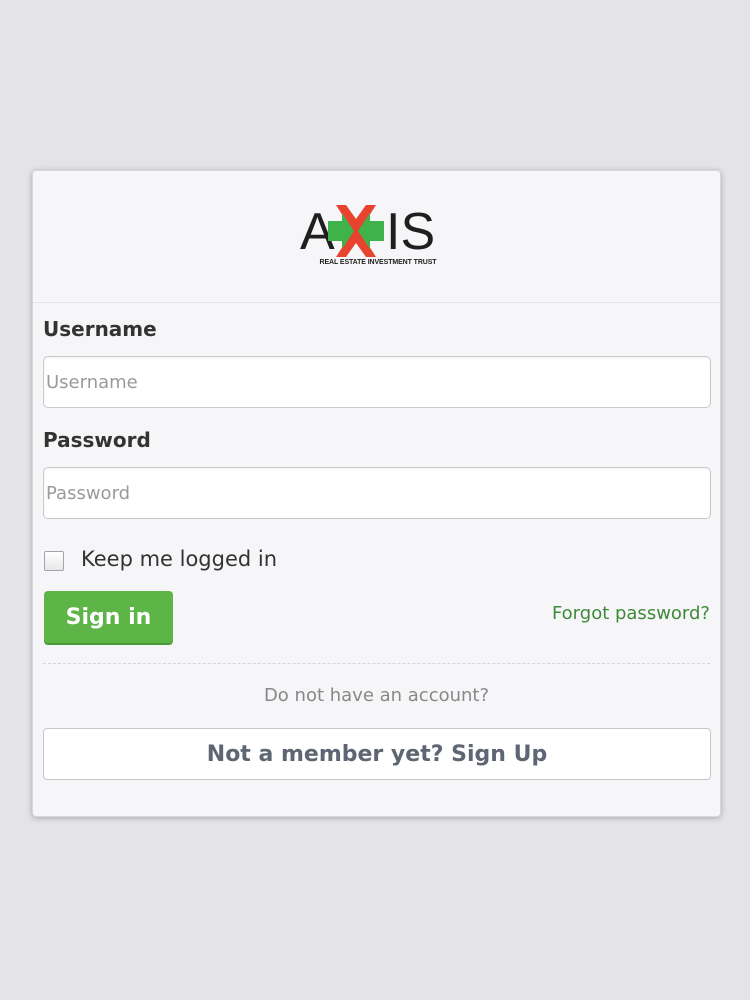  Describe the element at coordinates (378, 262) in the screenshot. I see `logo-tagline: REAL ESTATE INVESTMENT TRUST` at that location.